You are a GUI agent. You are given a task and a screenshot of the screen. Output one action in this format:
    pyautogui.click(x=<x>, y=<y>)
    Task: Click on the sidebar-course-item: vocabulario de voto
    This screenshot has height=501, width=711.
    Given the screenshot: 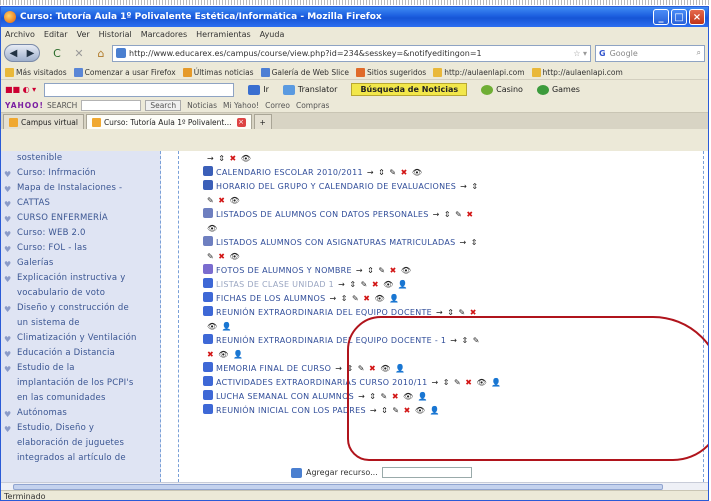 What is the action you would take?
    pyautogui.click(x=80, y=293)
    